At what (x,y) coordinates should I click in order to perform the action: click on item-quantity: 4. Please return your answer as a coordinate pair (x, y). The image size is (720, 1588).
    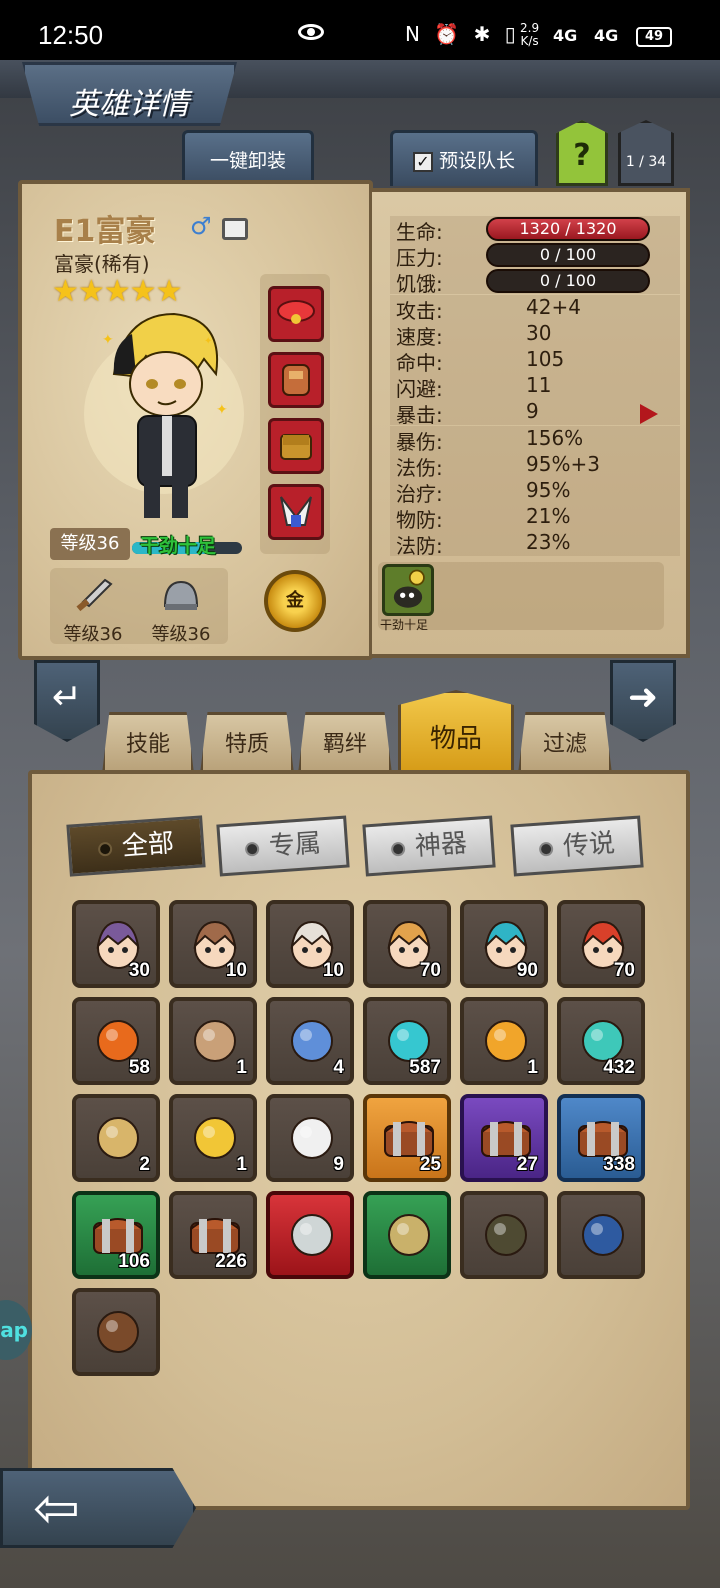
    Looking at the image, I should click on (338, 1067).